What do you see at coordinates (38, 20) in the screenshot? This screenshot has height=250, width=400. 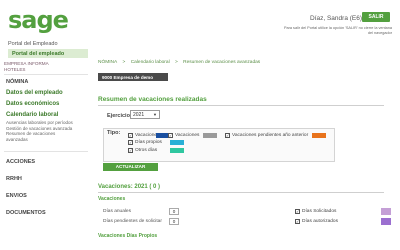 I see `sage-logo: sage` at bounding box center [38, 20].